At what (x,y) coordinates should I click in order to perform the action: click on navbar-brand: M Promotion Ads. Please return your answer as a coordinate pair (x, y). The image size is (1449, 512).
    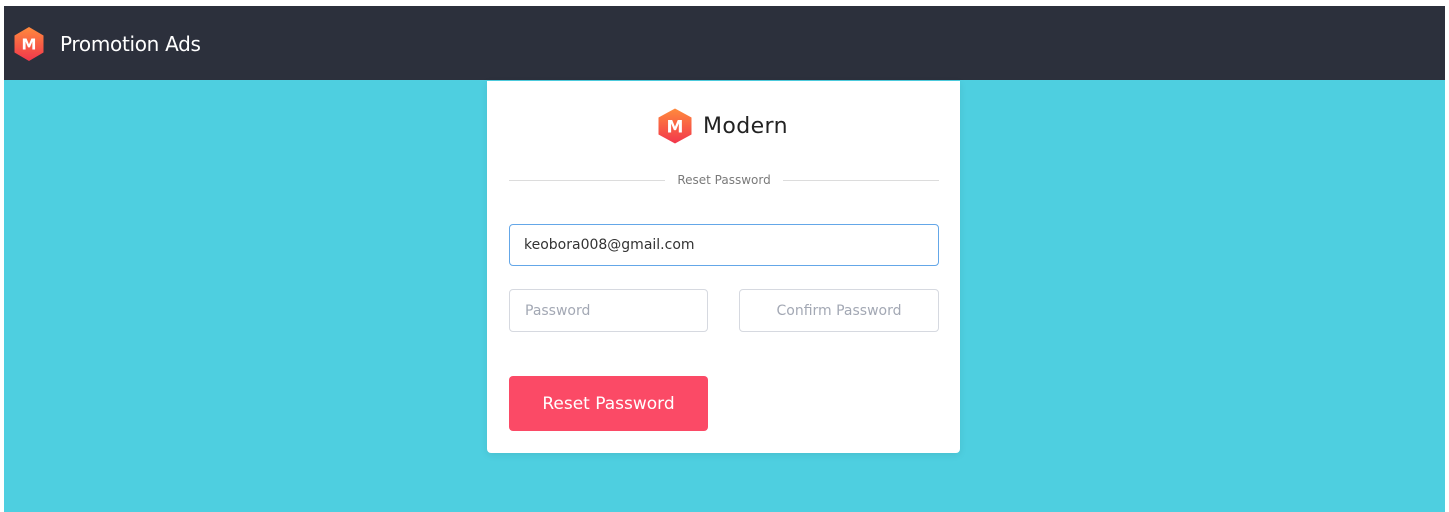
    Looking at the image, I should click on (107, 44).